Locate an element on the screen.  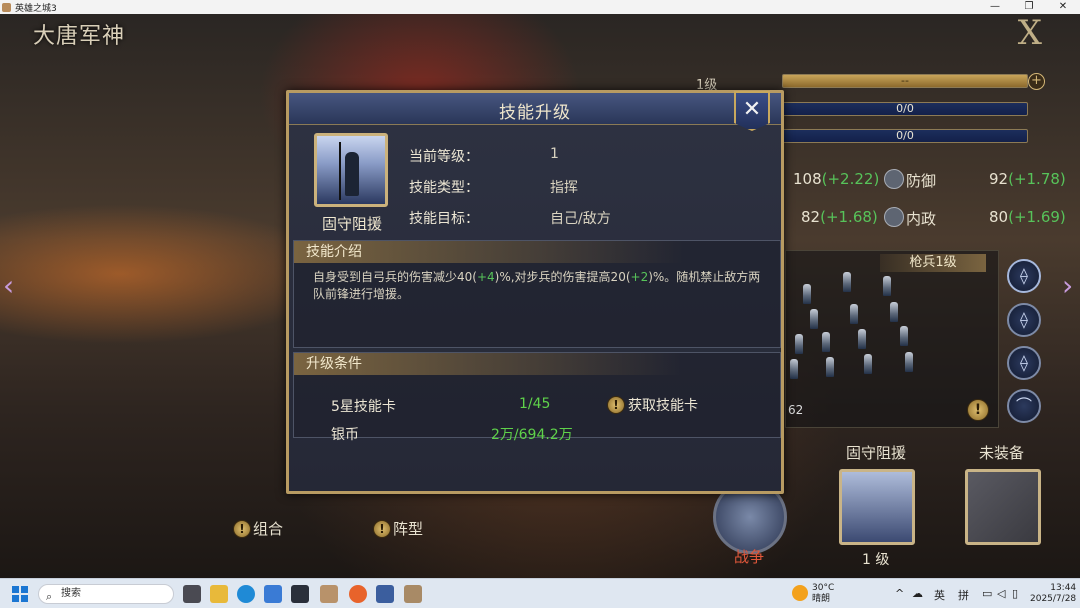
window-close-button: ✕ is located at coordinates (1063, 7).